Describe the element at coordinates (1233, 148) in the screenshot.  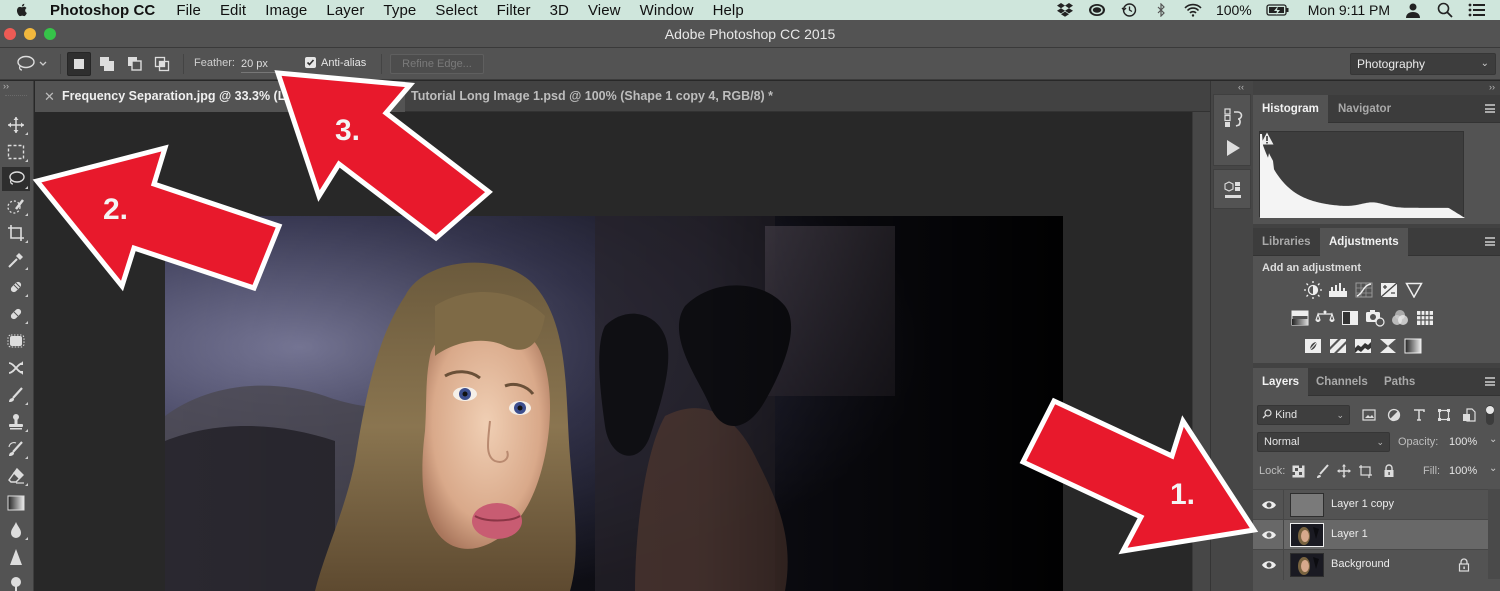
I see `actions-panel-button` at that location.